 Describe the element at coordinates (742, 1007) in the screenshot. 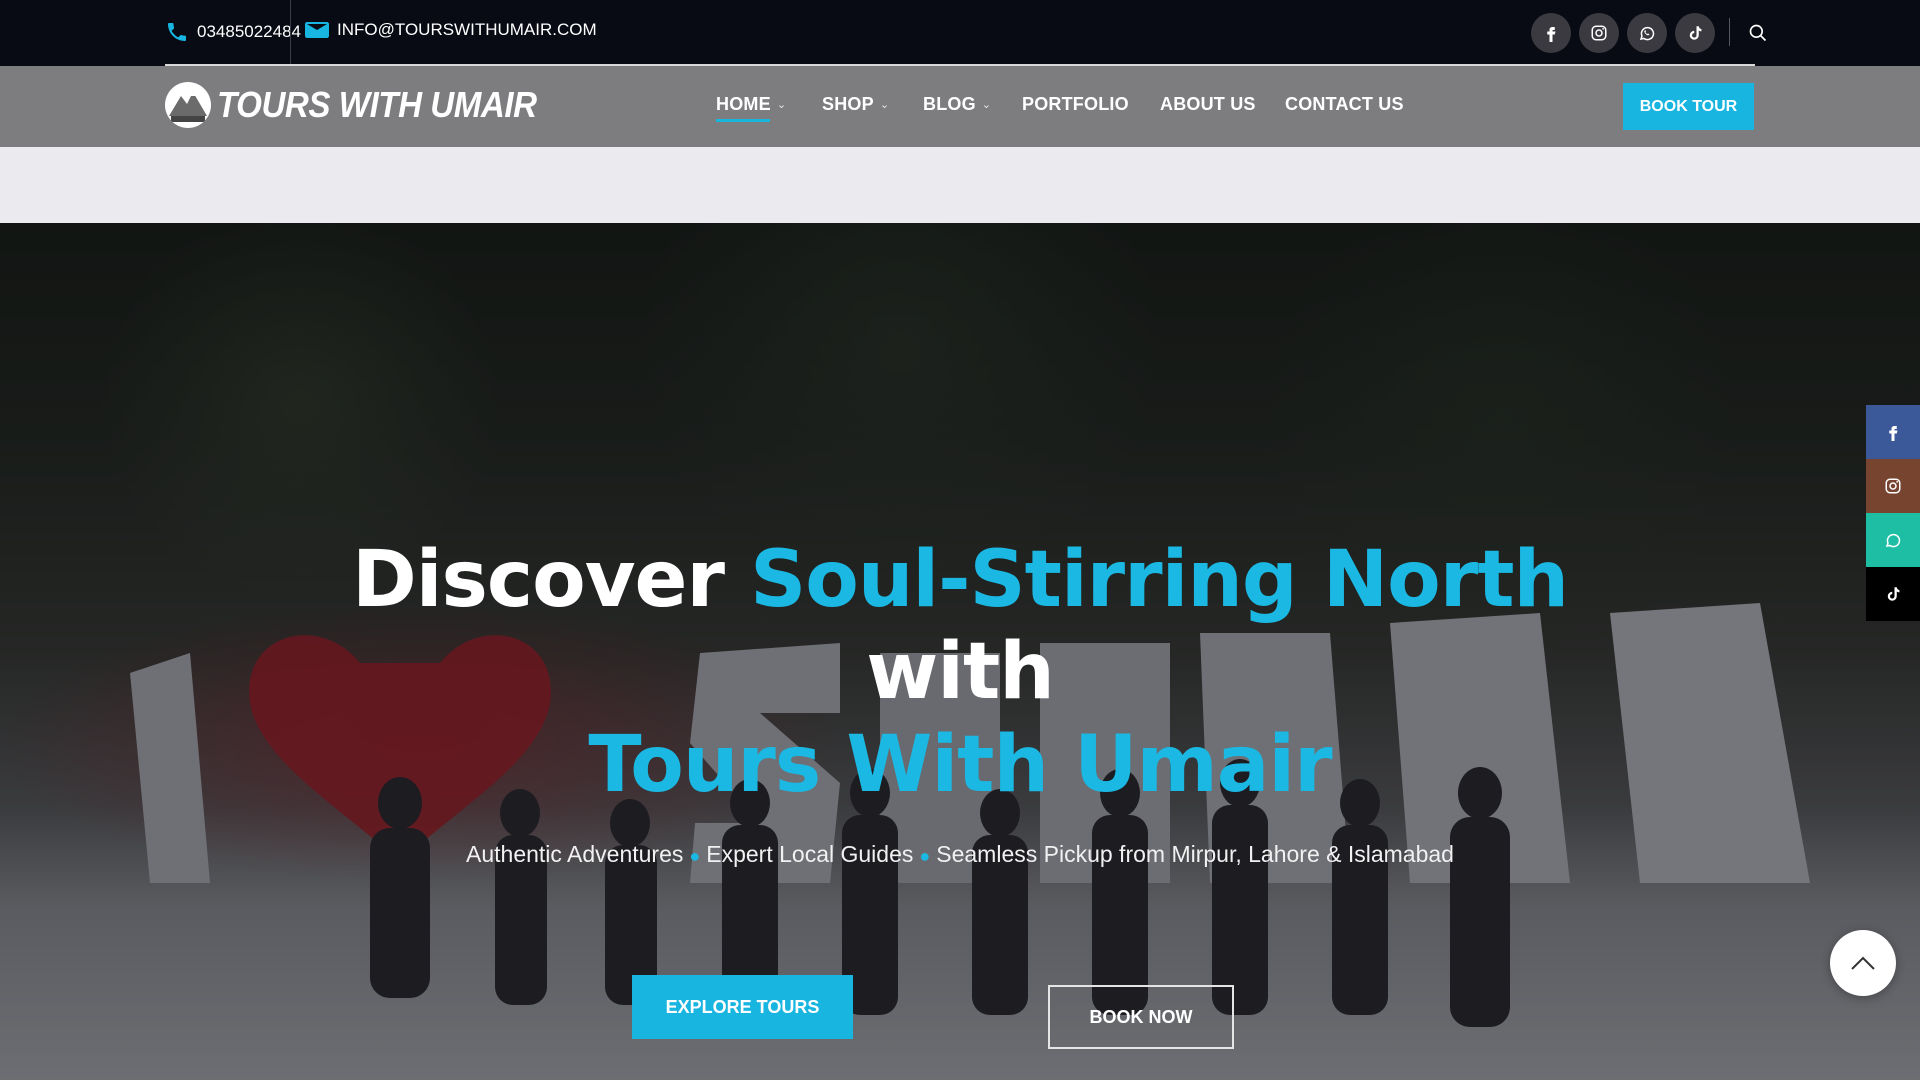

I see `explore-tours-button: EXPLORE TOURS` at that location.